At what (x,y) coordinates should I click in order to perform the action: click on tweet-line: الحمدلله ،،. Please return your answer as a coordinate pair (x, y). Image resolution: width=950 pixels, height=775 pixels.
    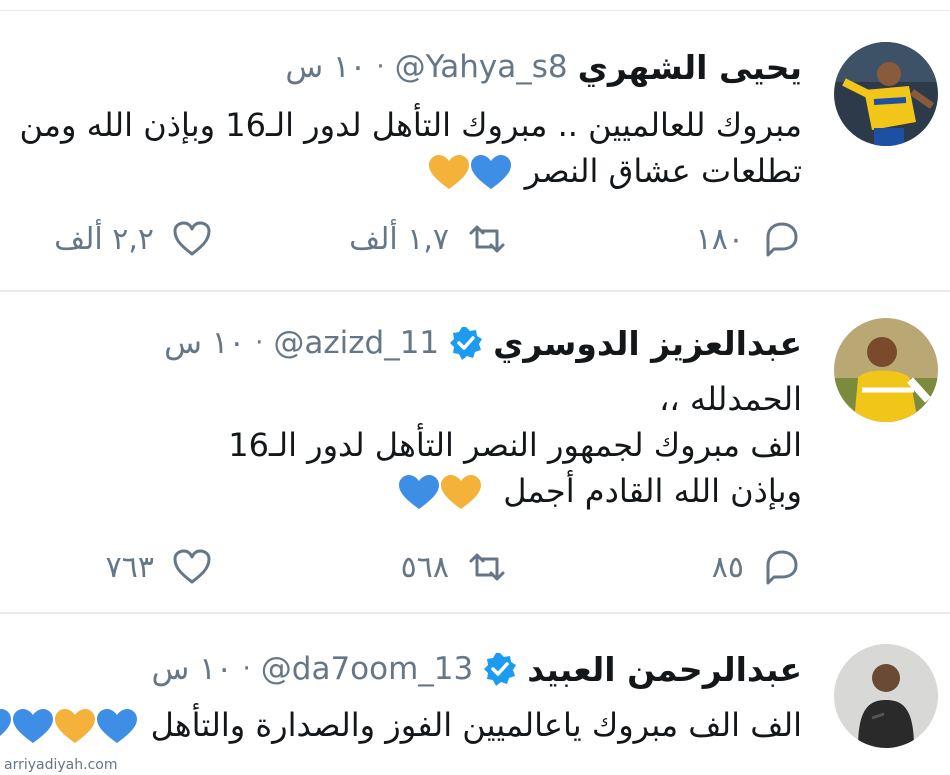
    Looking at the image, I should click on (730, 399).